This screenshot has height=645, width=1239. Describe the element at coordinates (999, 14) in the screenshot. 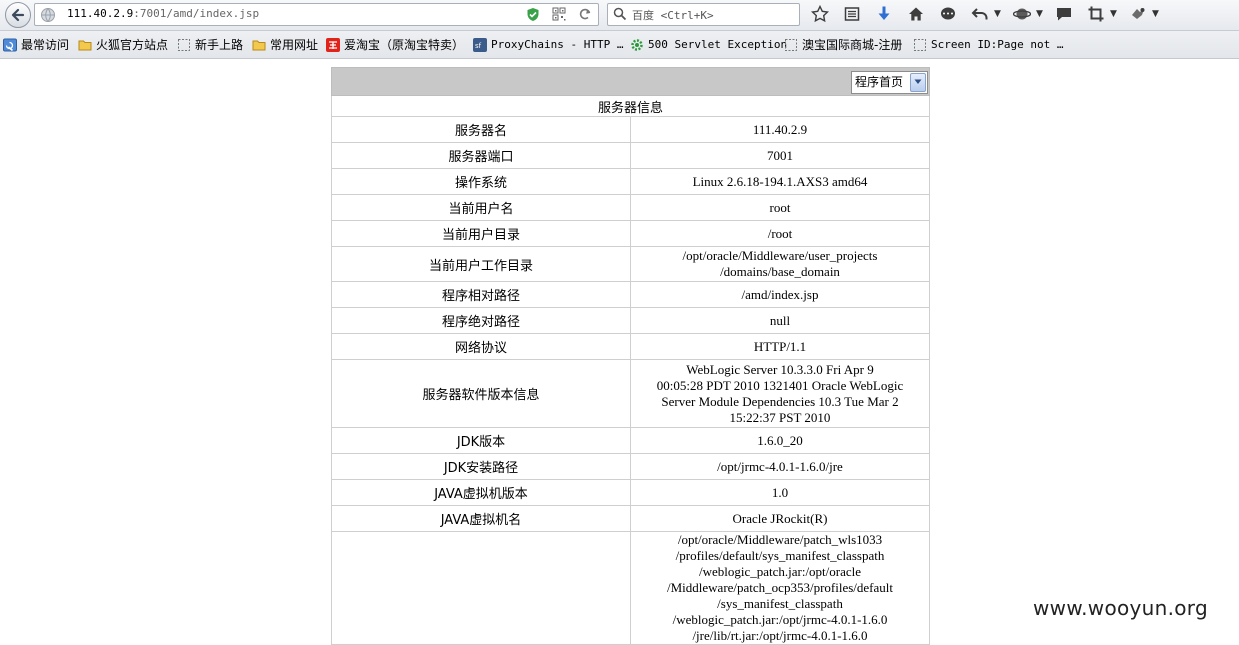

I see `undo-dropdown-icon: ▼` at that location.